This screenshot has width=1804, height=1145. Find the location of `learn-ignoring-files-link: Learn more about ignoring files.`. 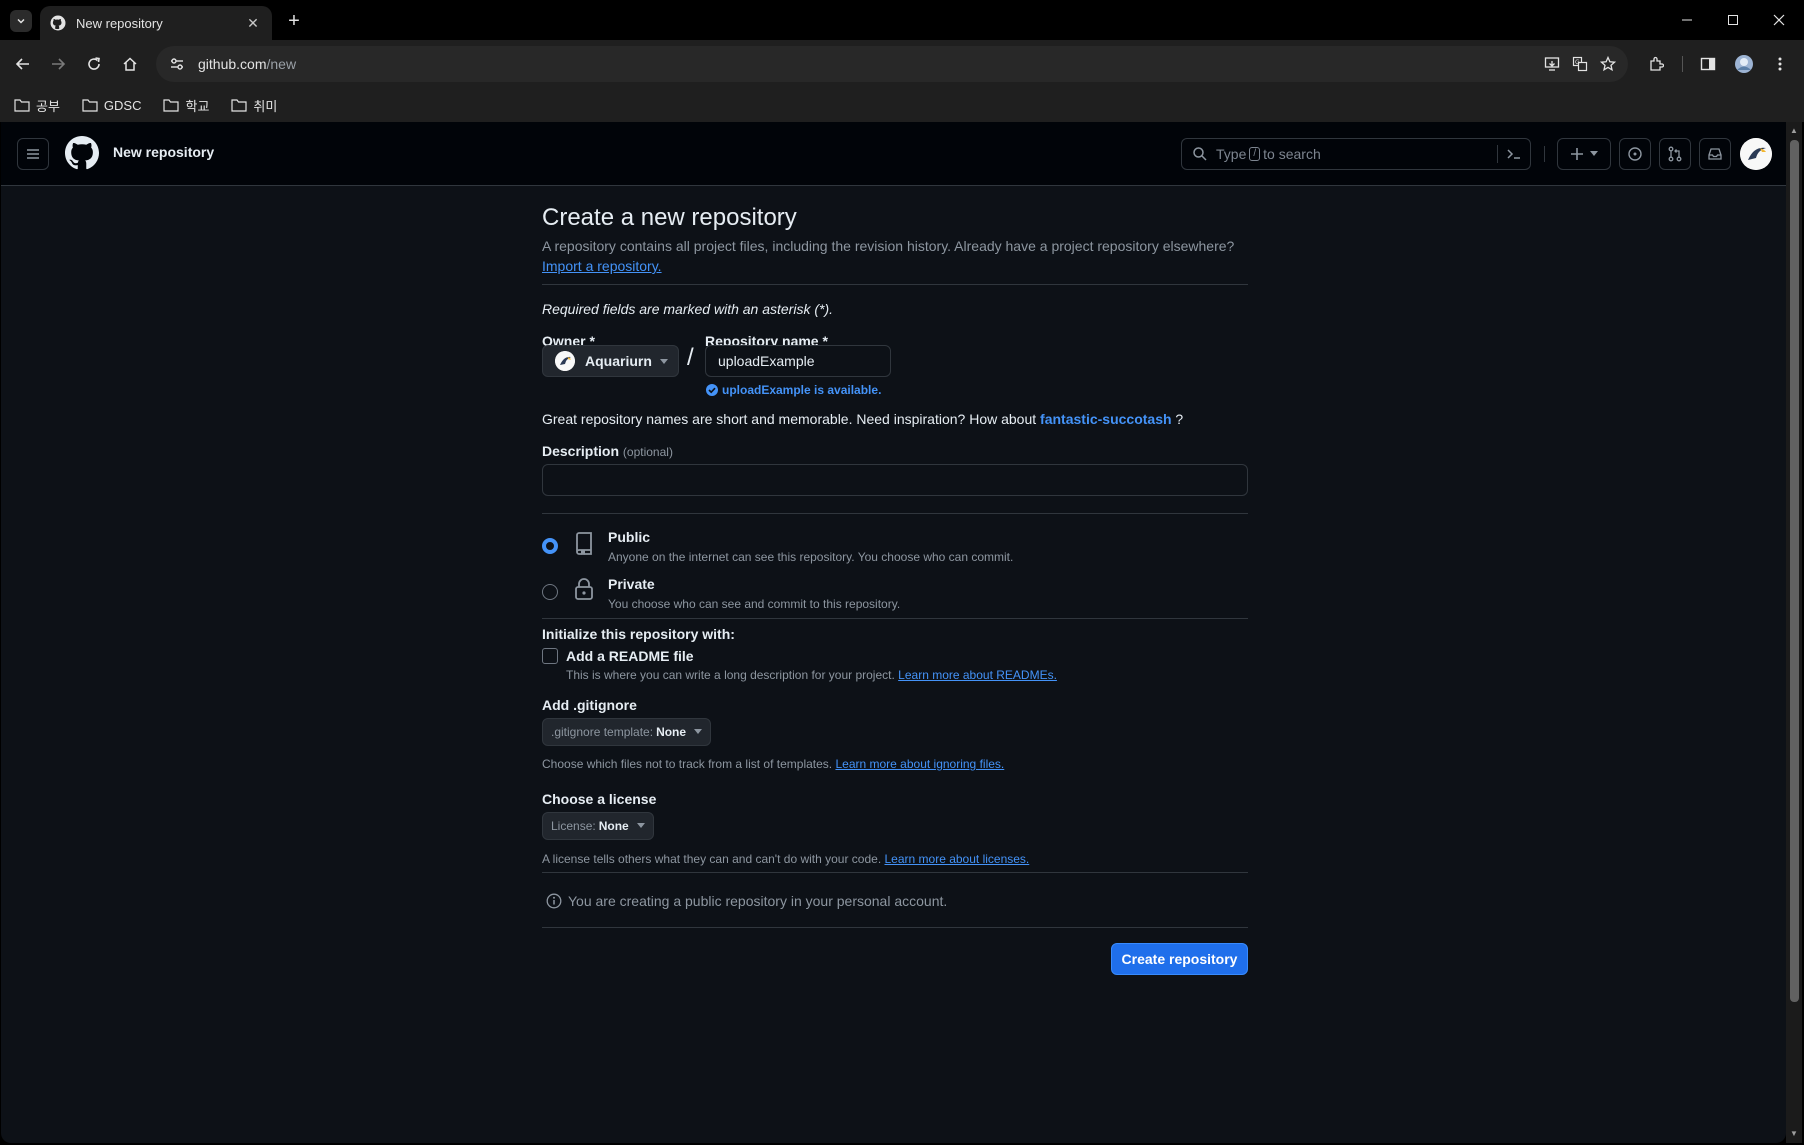

learn-ignoring-files-link: Learn more about ignoring files. is located at coordinates (919, 764).